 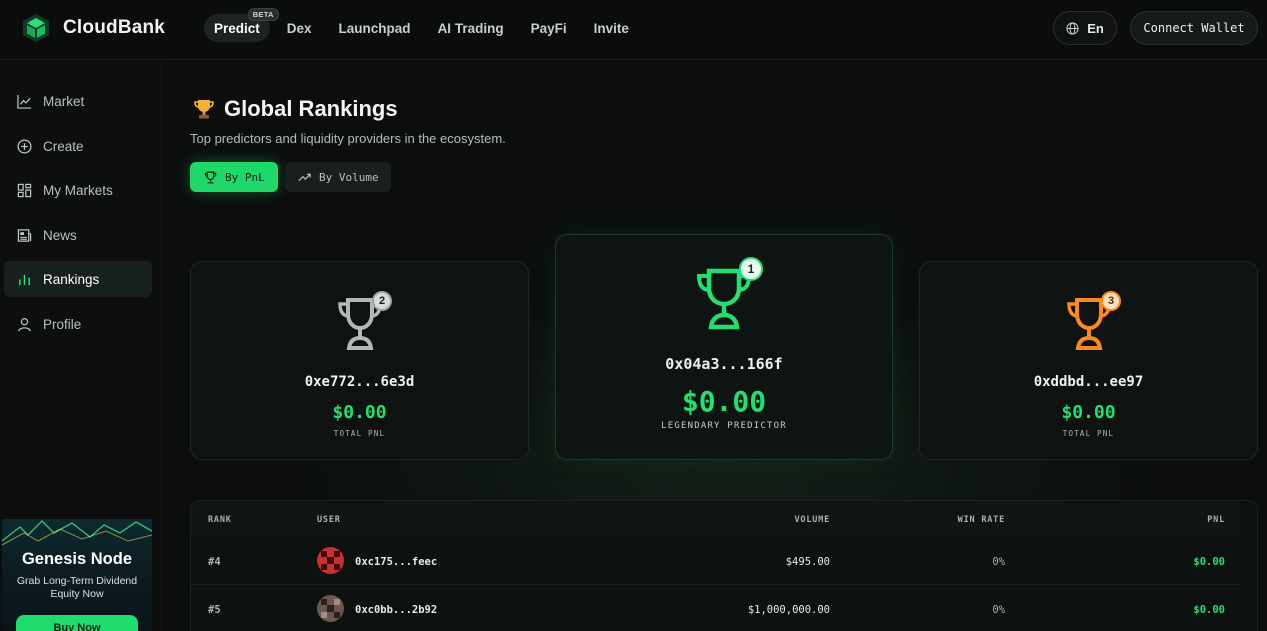 What do you see at coordinates (77, 587) in the screenshot?
I see `promo-subtitle: Grab Long-Term Dividend Equity Now` at bounding box center [77, 587].